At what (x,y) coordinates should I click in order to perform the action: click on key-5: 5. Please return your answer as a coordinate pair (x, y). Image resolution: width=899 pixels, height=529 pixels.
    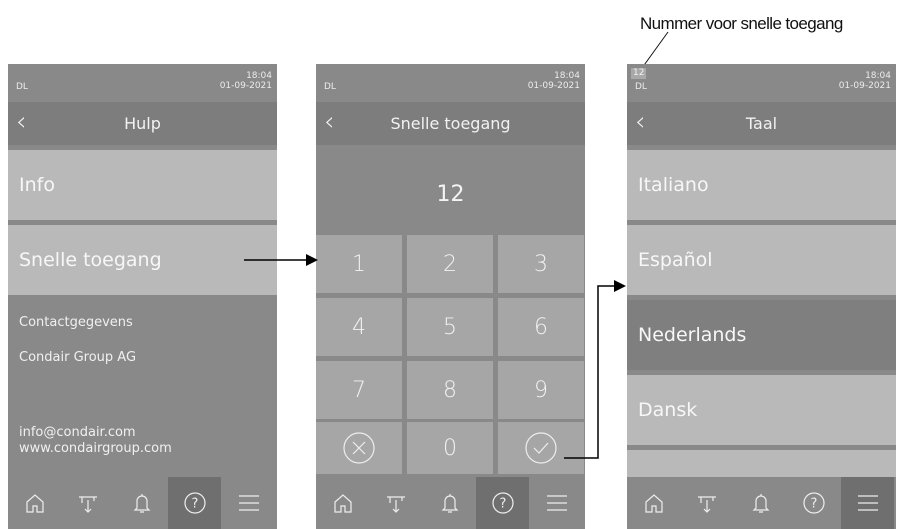
    Looking at the image, I should click on (450, 327).